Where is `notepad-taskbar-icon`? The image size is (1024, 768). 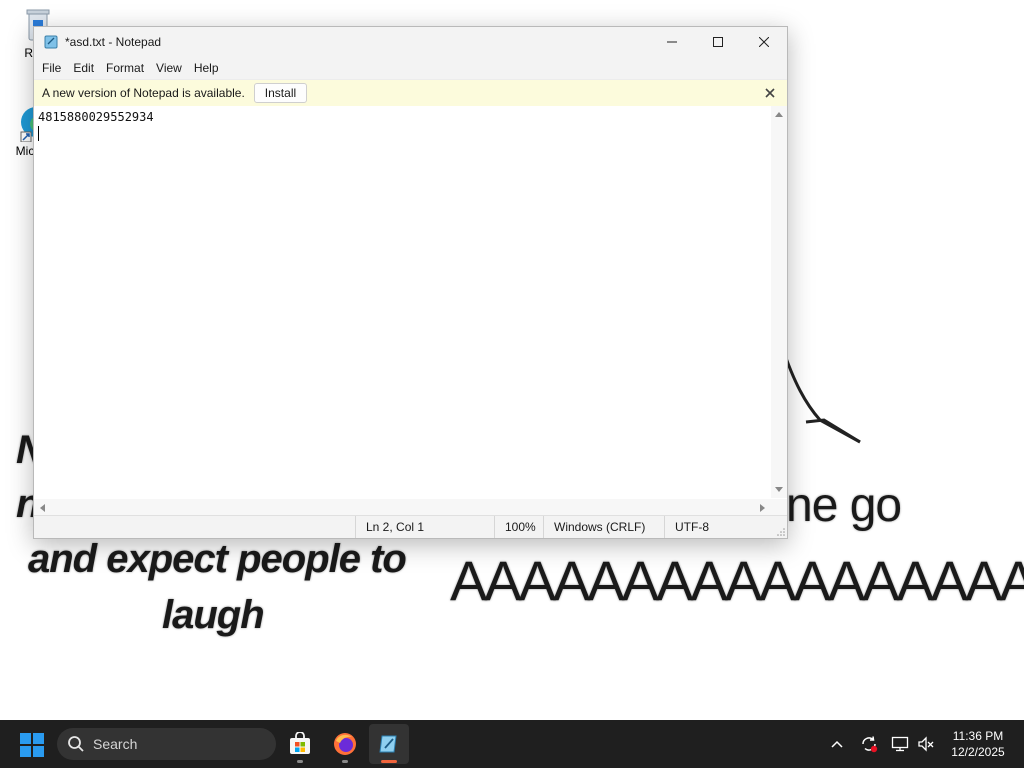 notepad-taskbar-icon is located at coordinates (388, 744).